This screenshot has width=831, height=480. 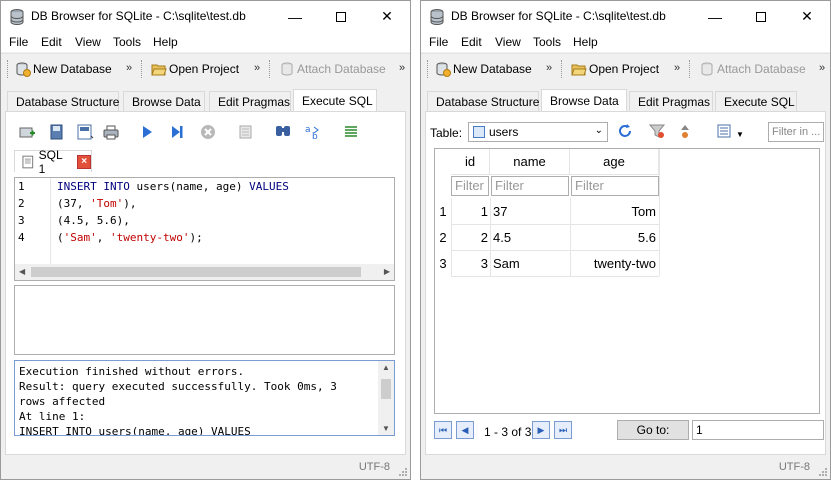 I want to click on cell-id: 2, so click(x=469, y=237).